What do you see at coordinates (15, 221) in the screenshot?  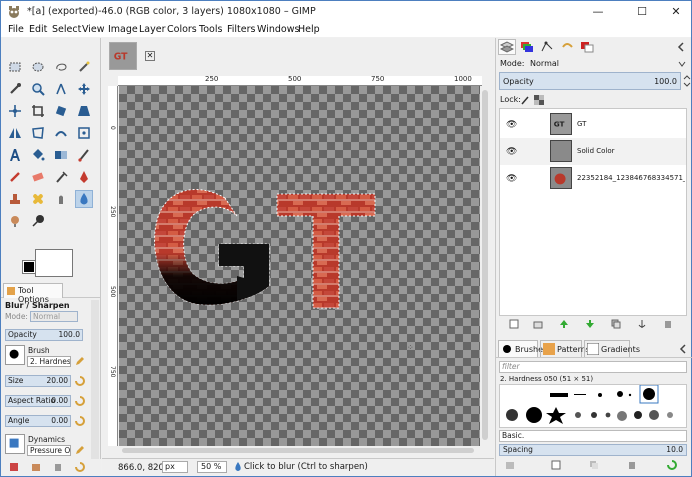 I see `dodge-burn-tool` at bounding box center [15, 221].